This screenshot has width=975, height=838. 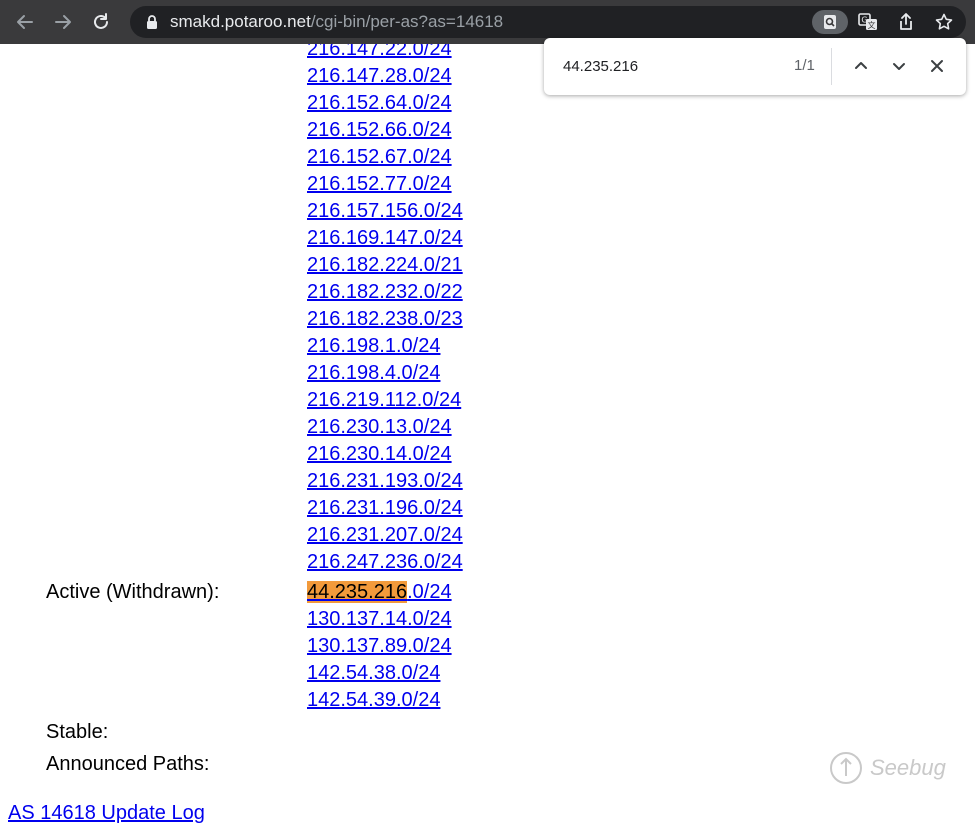 I want to click on list-item: 216.219.112.0/24, so click(x=385, y=400).